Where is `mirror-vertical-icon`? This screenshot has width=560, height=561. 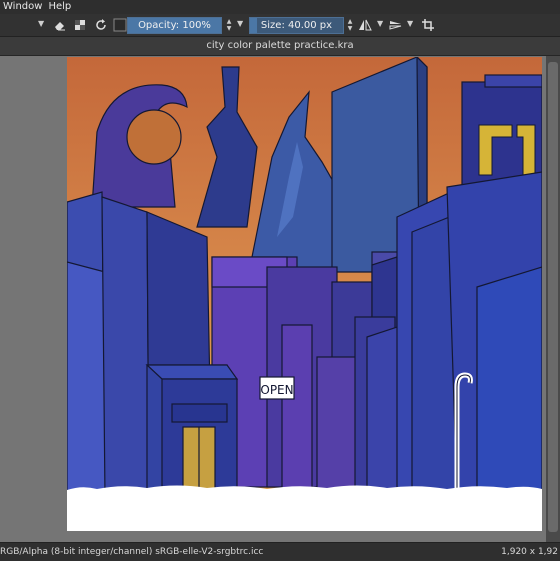
mirror-vertical-icon is located at coordinates (396, 25).